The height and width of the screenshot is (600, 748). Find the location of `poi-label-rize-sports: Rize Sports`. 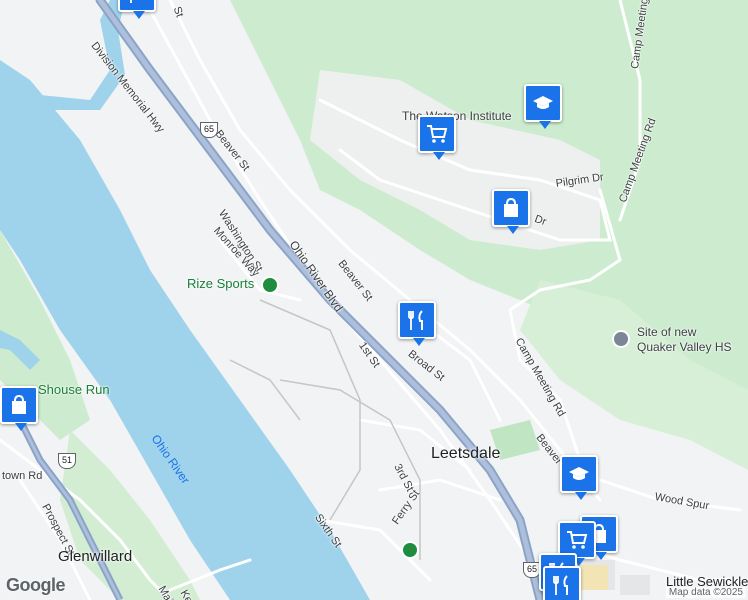

poi-label-rize-sports: Rize Sports is located at coordinates (220, 283).